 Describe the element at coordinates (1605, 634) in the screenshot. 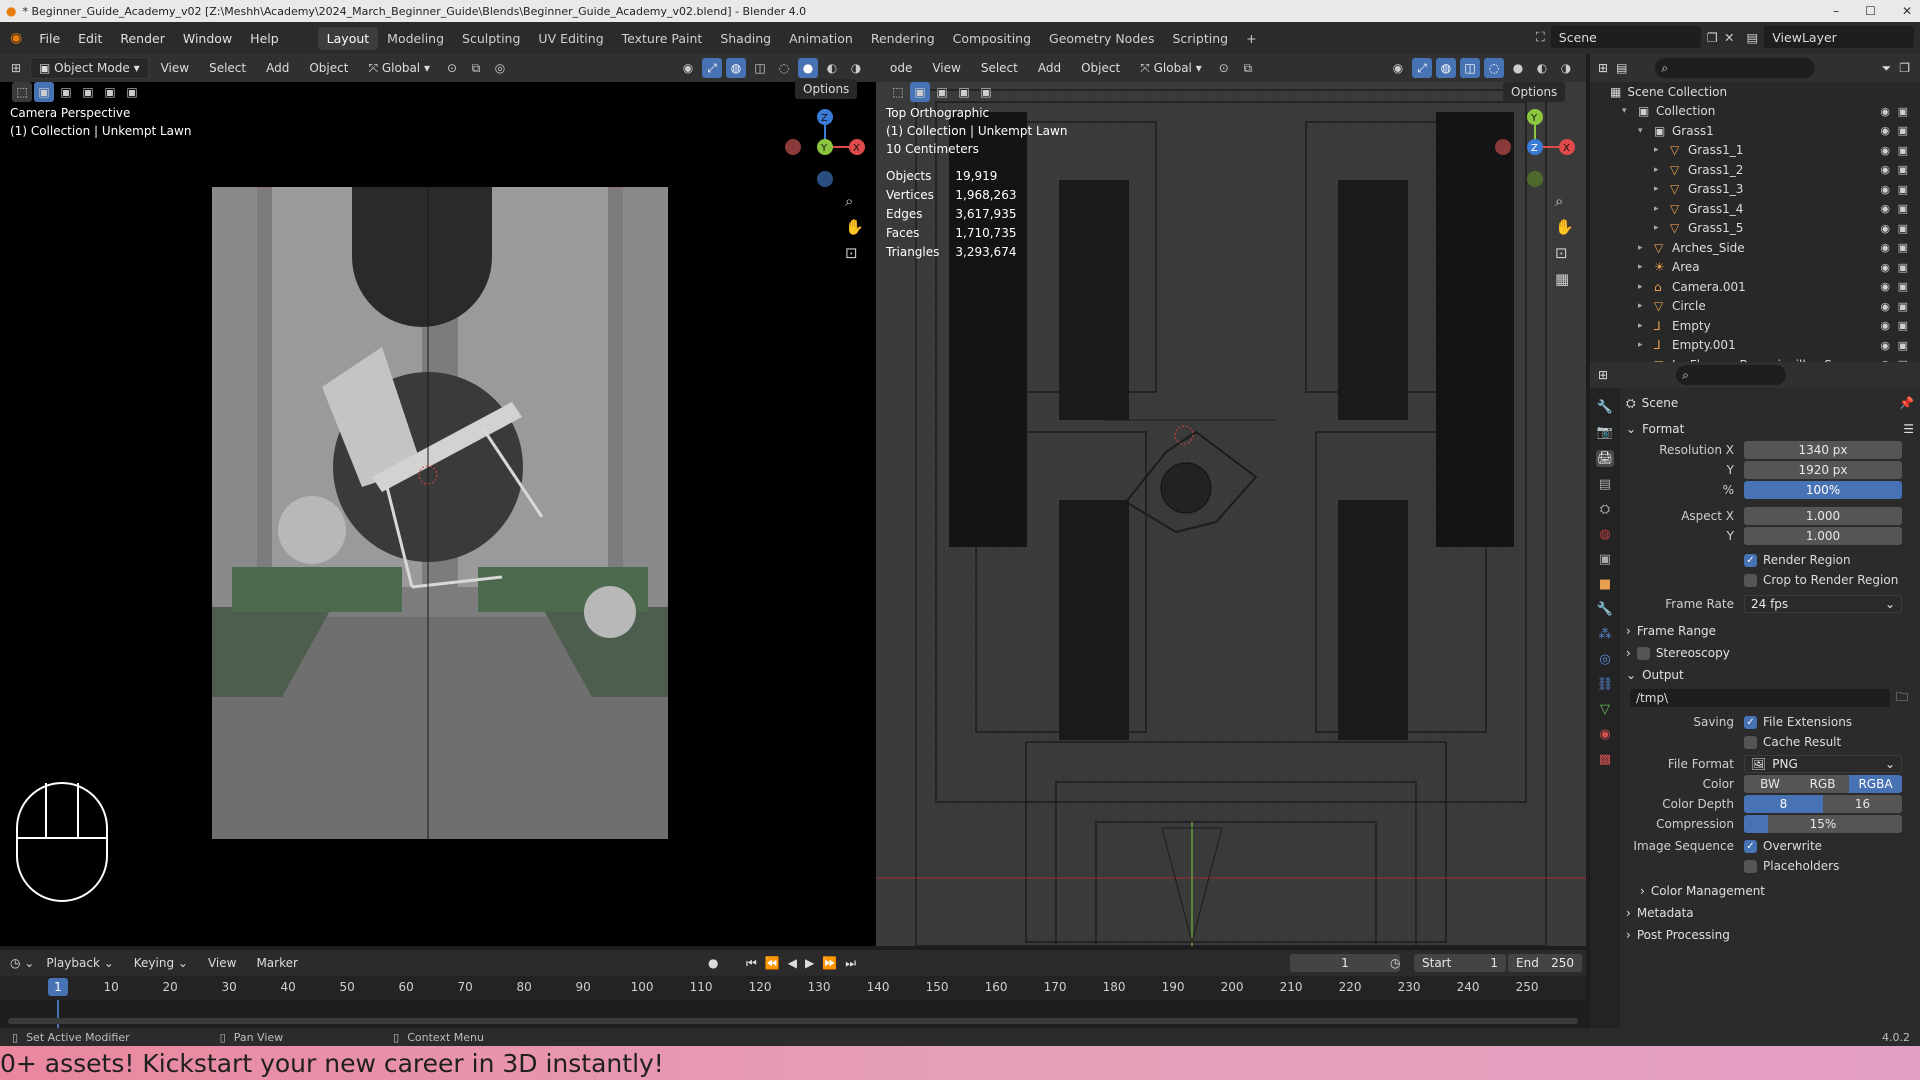

I see `particles-tab-icon: ⁂` at that location.